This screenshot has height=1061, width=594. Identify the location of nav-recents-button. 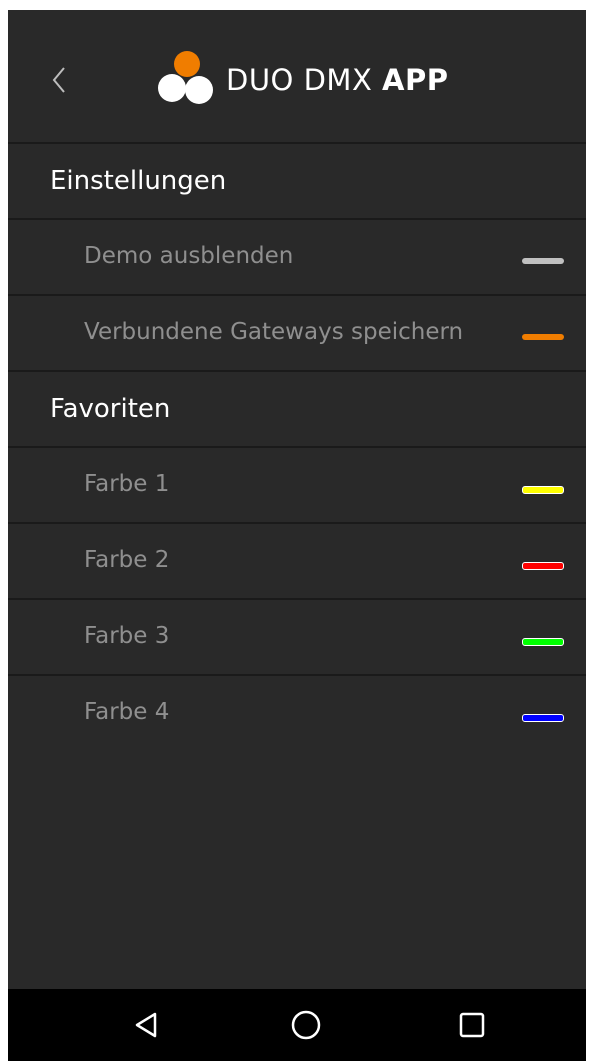
(472, 1025).